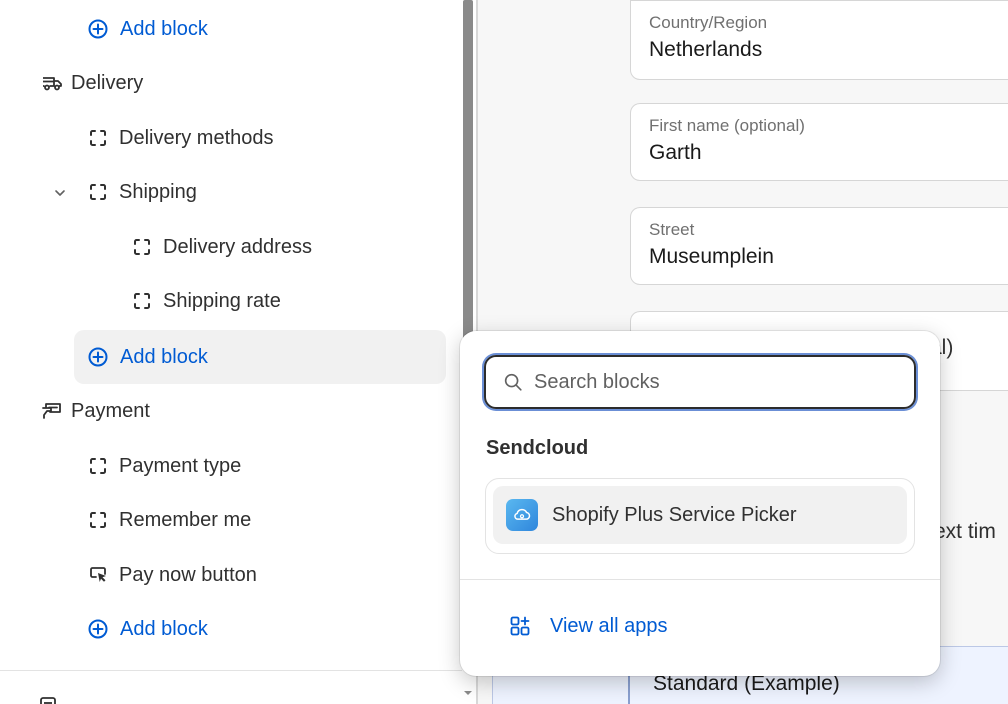  What do you see at coordinates (231, 670) in the screenshot?
I see `section-divider` at bounding box center [231, 670].